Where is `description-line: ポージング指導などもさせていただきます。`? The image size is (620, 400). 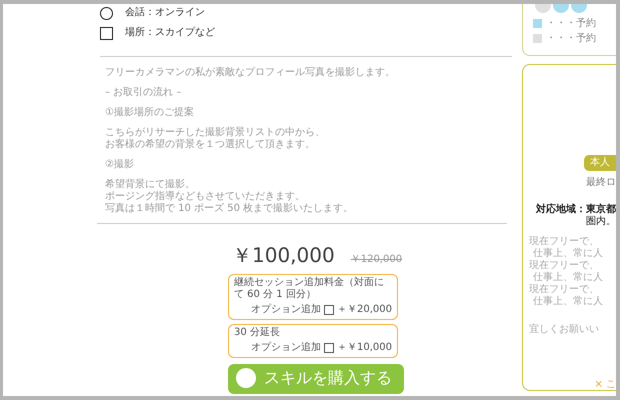 description-line: ポージング指導などもさせていただきます。 is located at coordinates (205, 196).